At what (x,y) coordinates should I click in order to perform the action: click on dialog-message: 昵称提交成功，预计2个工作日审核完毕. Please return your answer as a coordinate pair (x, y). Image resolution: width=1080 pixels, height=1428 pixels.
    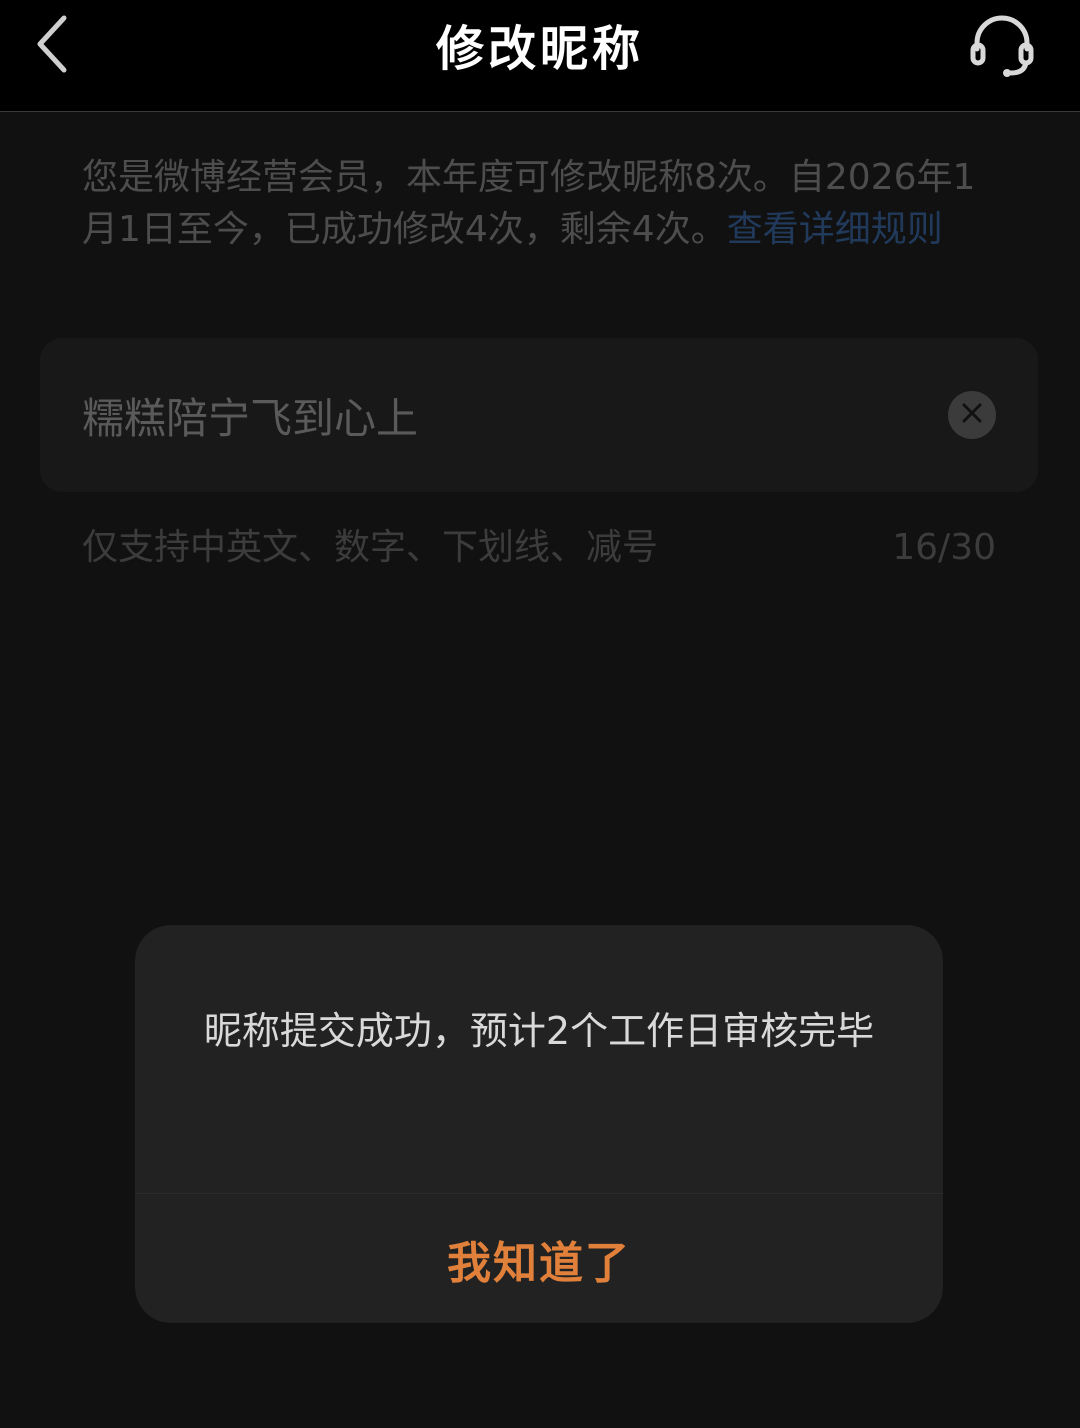
    Looking at the image, I should click on (539, 1031).